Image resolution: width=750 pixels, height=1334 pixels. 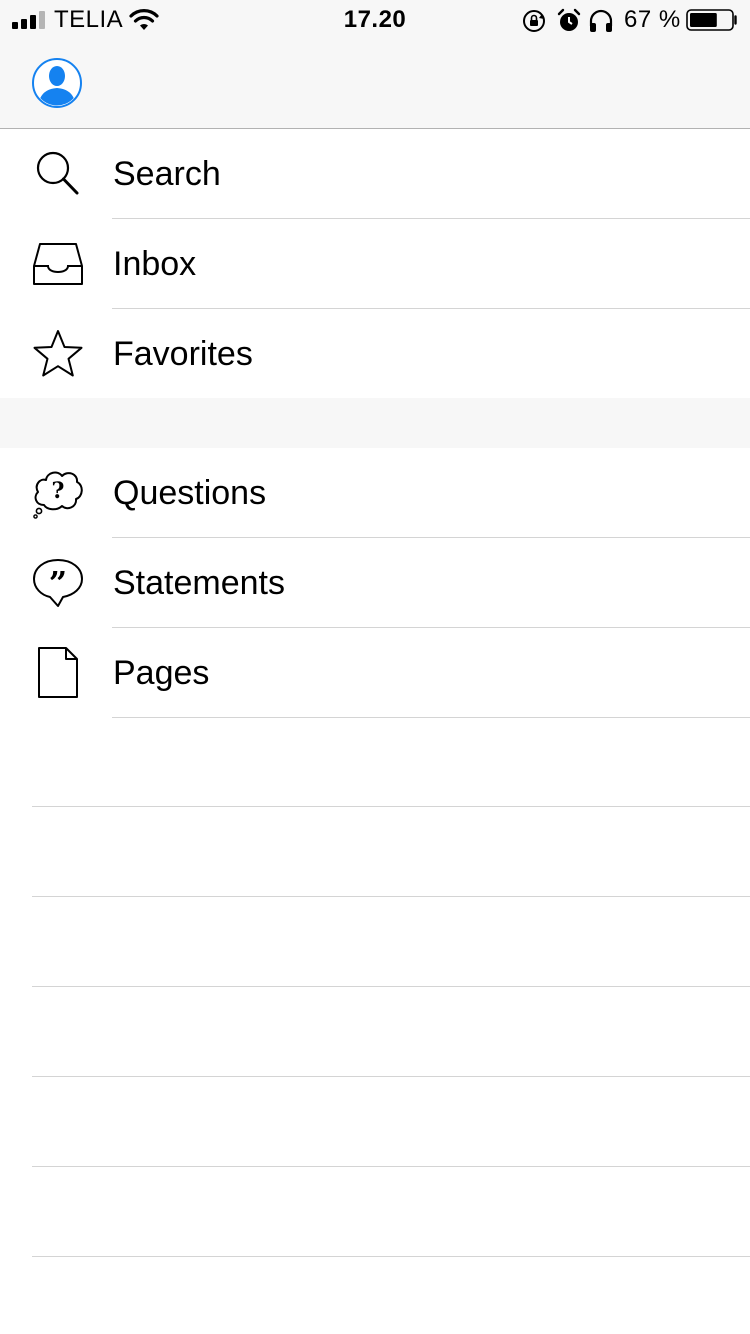 What do you see at coordinates (183, 354) in the screenshot?
I see `menu-item-label: Favorites` at bounding box center [183, 354].